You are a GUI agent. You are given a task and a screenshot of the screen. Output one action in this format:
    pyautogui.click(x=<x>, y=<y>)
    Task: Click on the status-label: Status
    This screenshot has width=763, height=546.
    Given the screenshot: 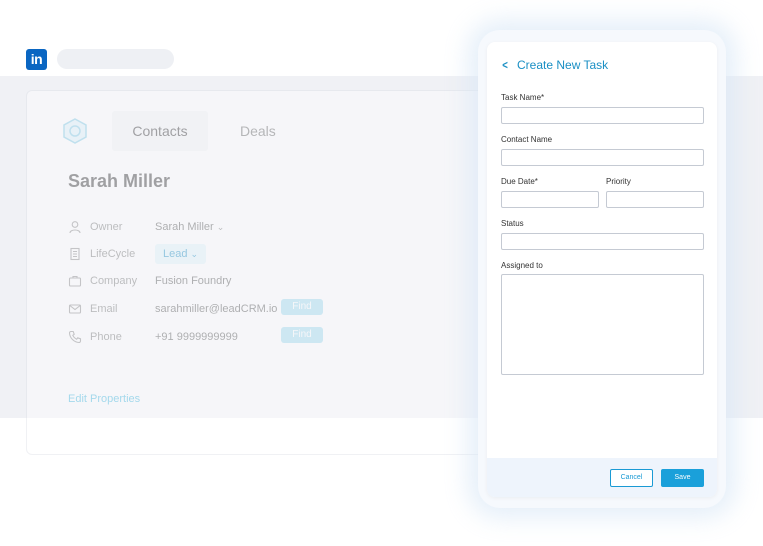 What is the action you would take?
    pyautogui.click(x=512, y=223)
    